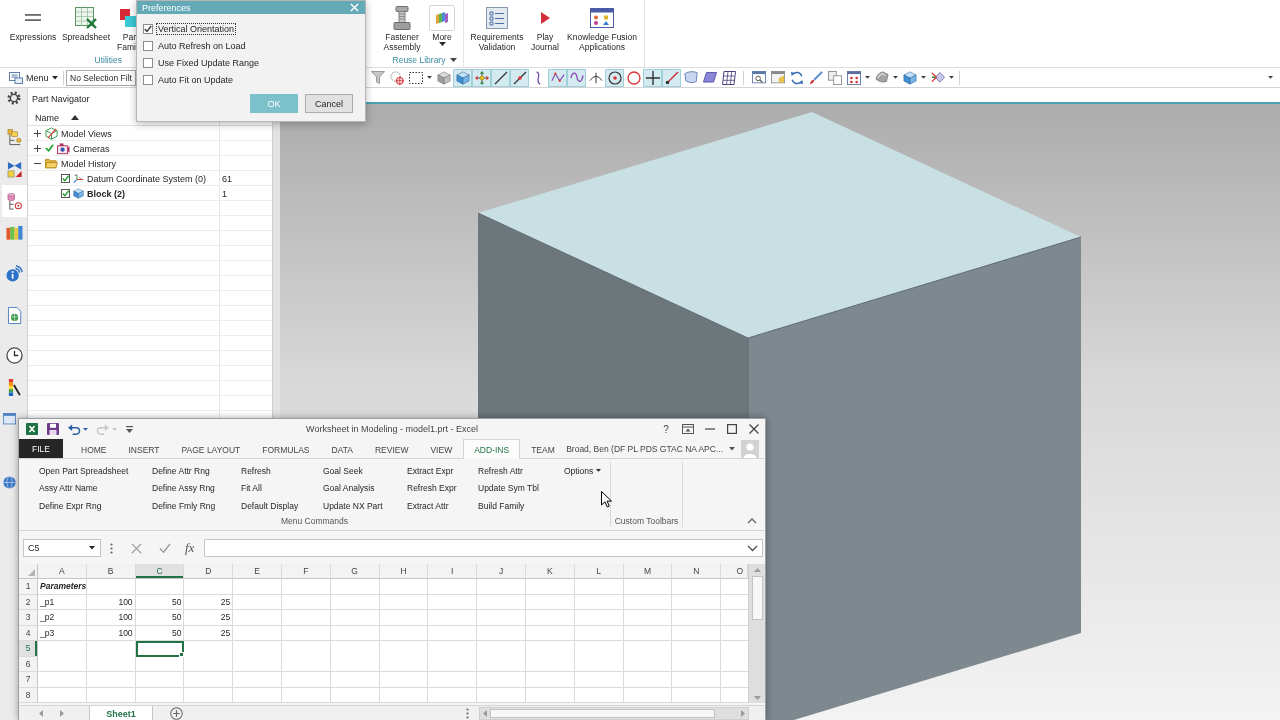  I want to click on ribbon-command: Refresh, so click(256, 471).